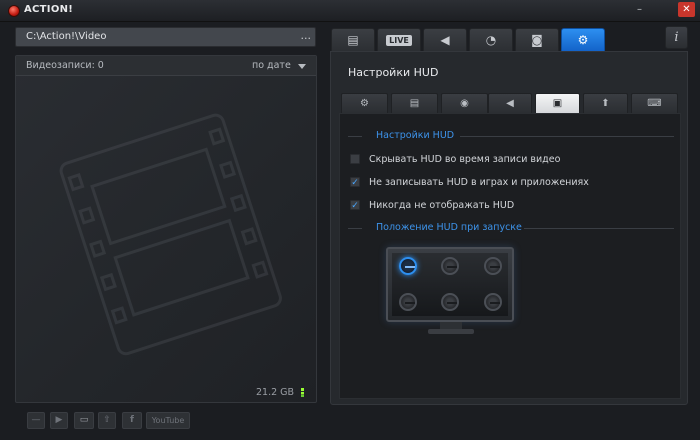  Describe the element at coordinates (450, 266) in the screenshot. I see `hud-pos-top-center` at that location.